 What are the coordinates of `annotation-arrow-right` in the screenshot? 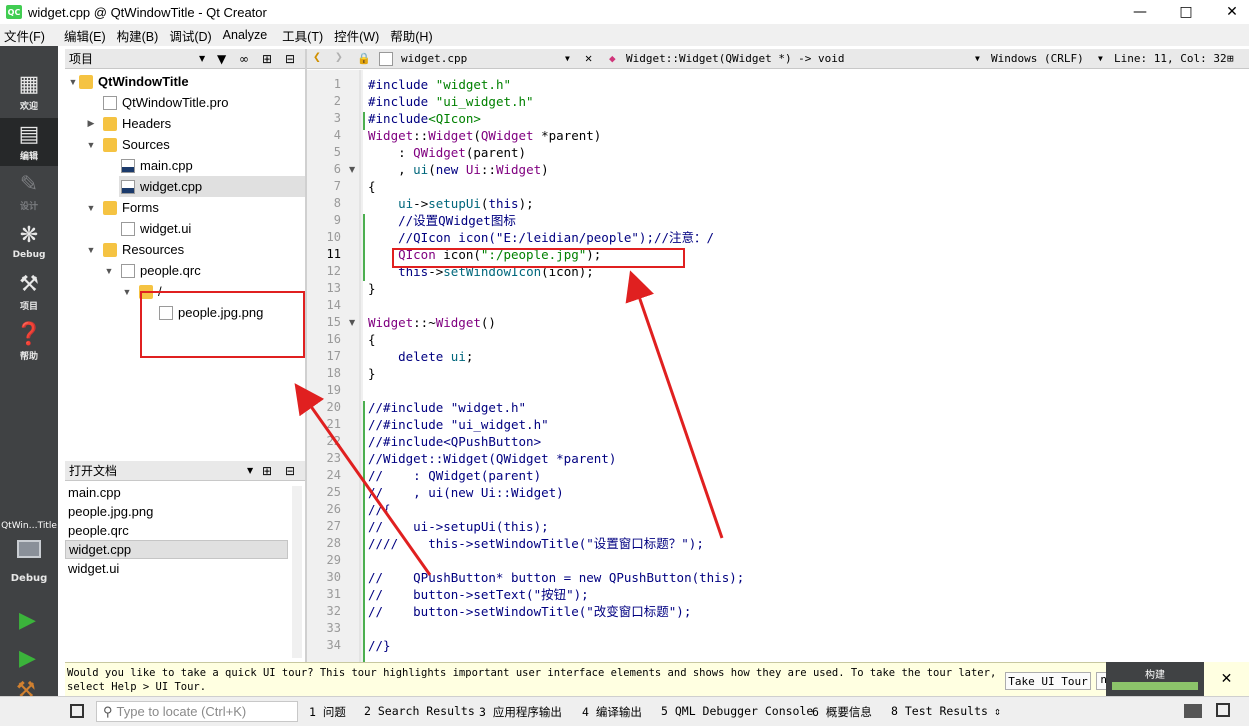 It's located at (674, 404).